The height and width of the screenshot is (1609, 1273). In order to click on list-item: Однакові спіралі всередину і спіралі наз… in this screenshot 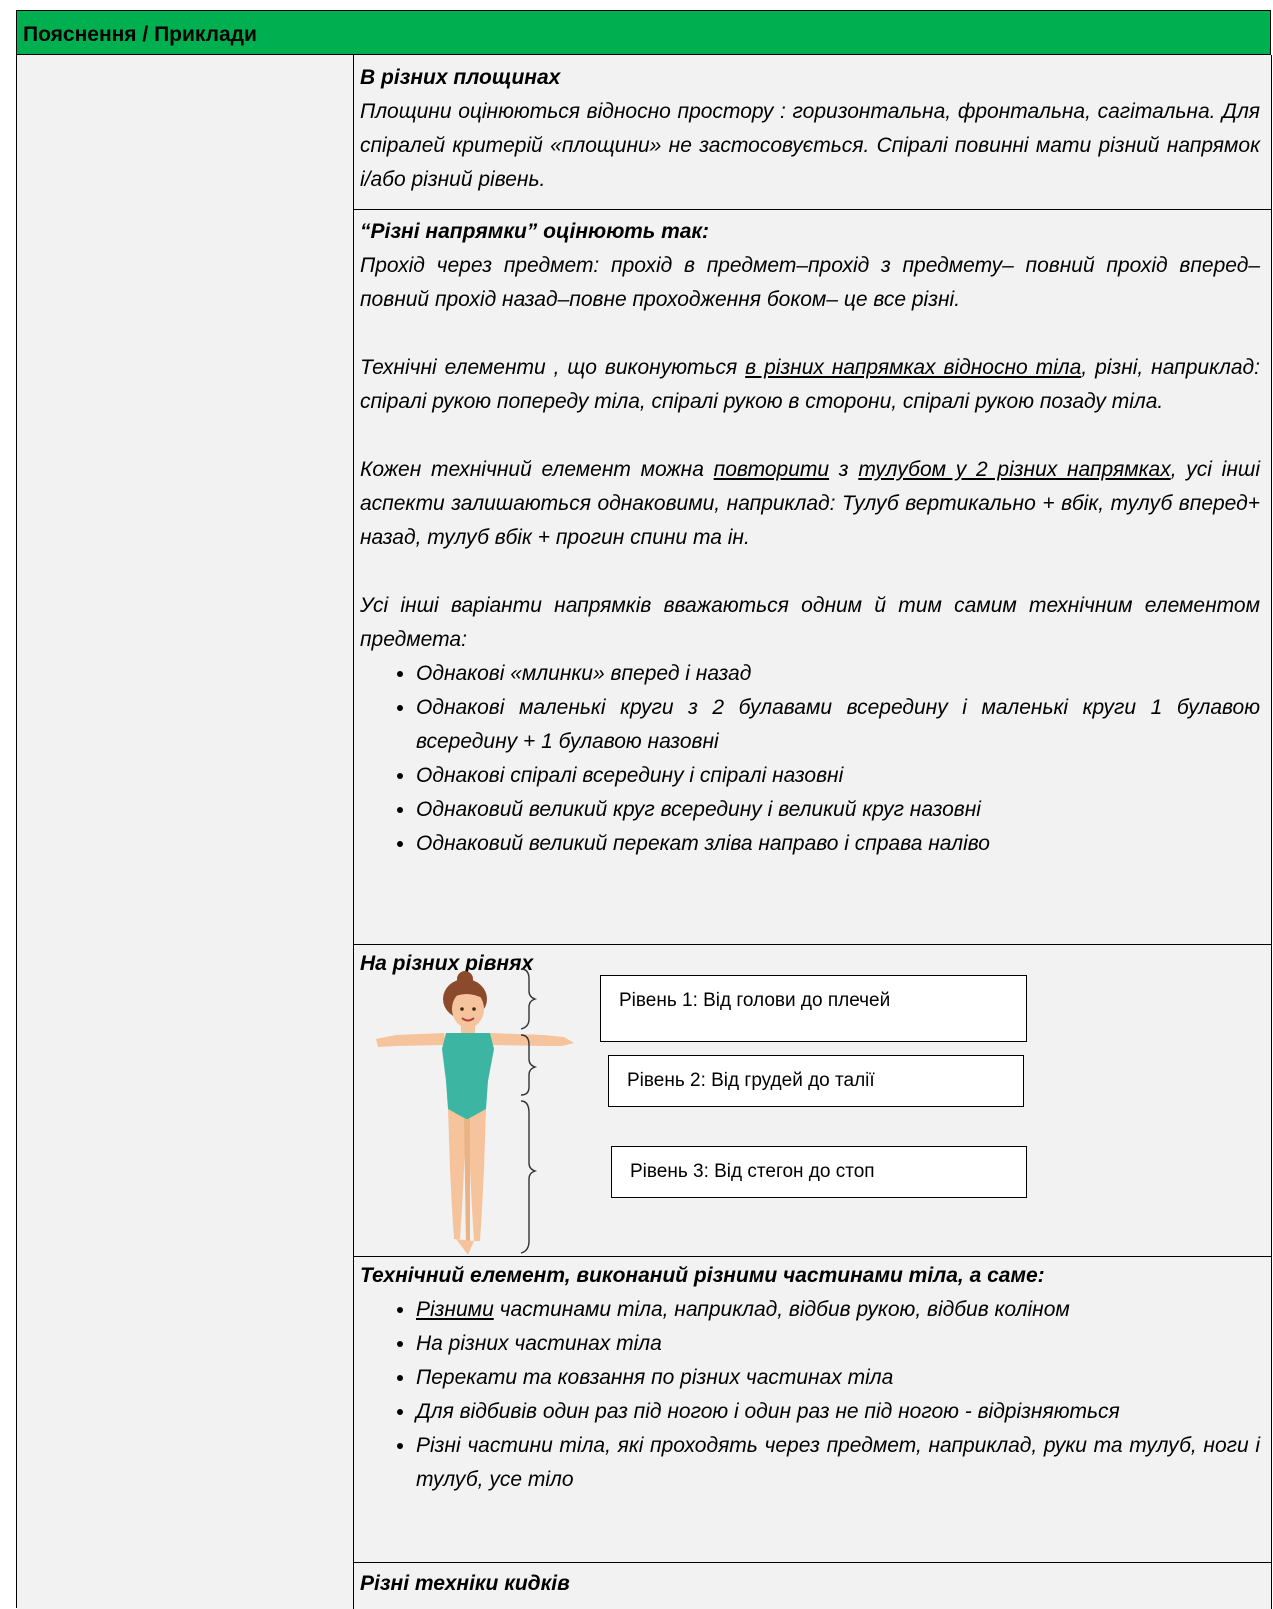, I will do `click(838, 776)`.